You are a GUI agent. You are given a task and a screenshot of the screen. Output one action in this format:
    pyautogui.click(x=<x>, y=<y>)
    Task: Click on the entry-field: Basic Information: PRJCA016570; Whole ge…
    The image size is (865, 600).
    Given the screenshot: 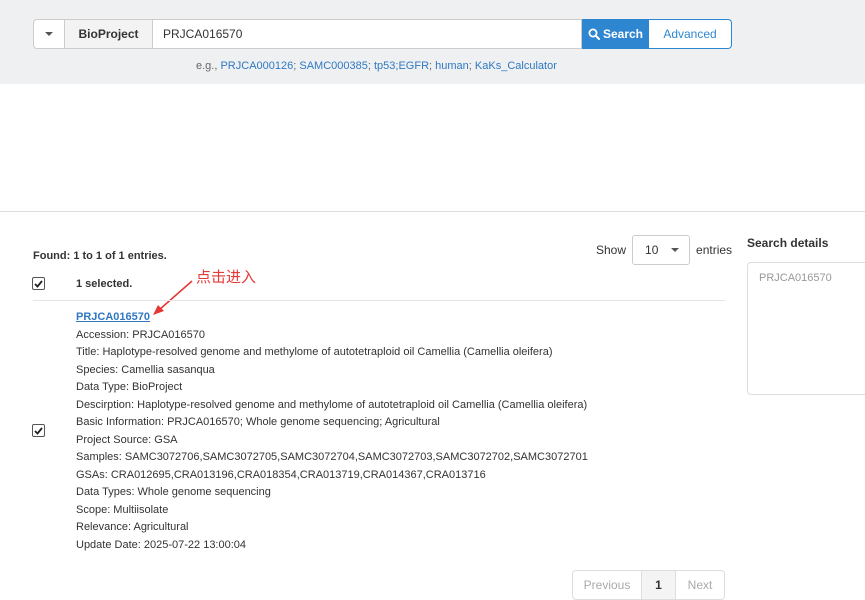 What is the action you would take?
    pyautogui.click(x=258, y=422)
    